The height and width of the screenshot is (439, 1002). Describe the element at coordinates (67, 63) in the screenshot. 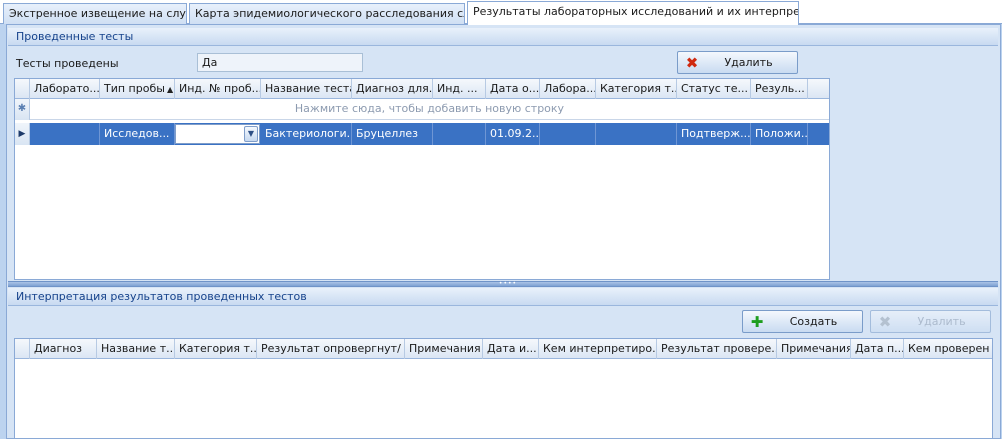

I see `tests-done-label: Тесты проведены` at that location.